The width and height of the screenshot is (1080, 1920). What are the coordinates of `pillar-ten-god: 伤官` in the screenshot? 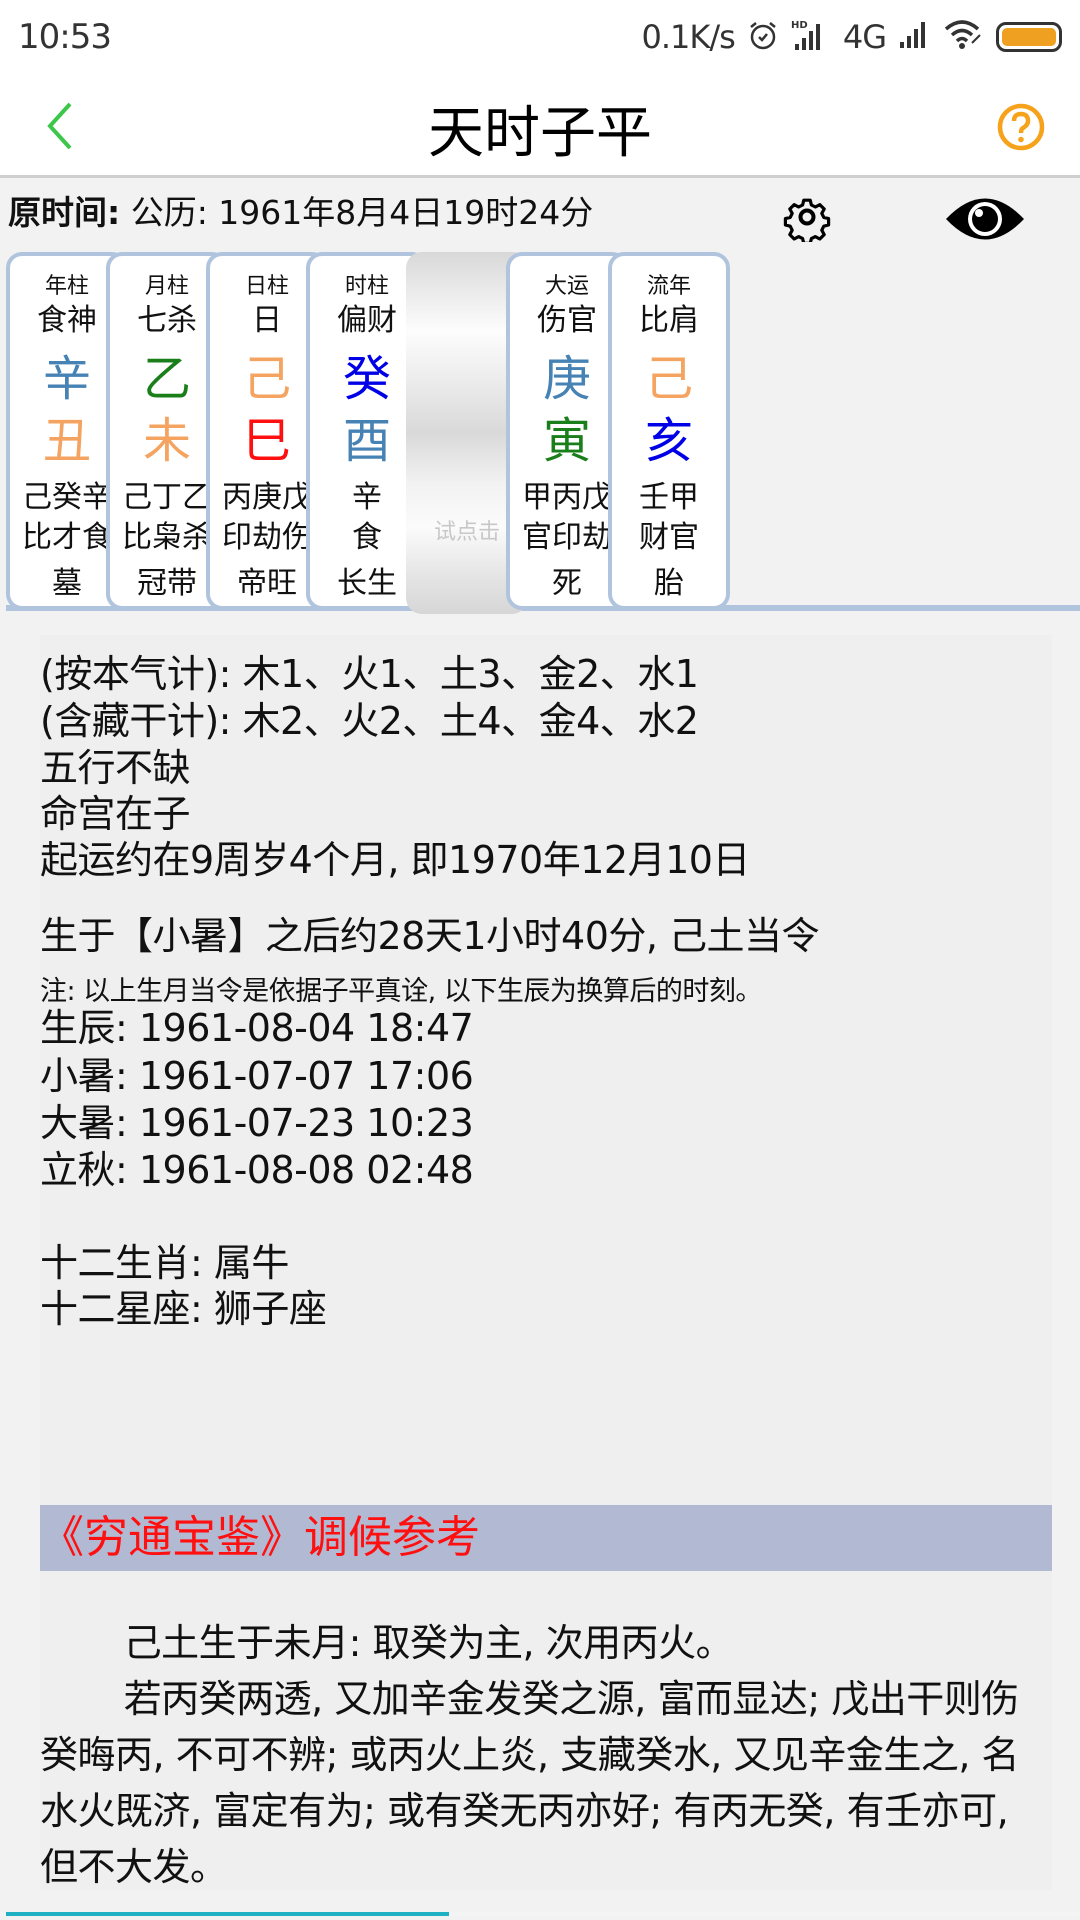 It's located at (567, 320).